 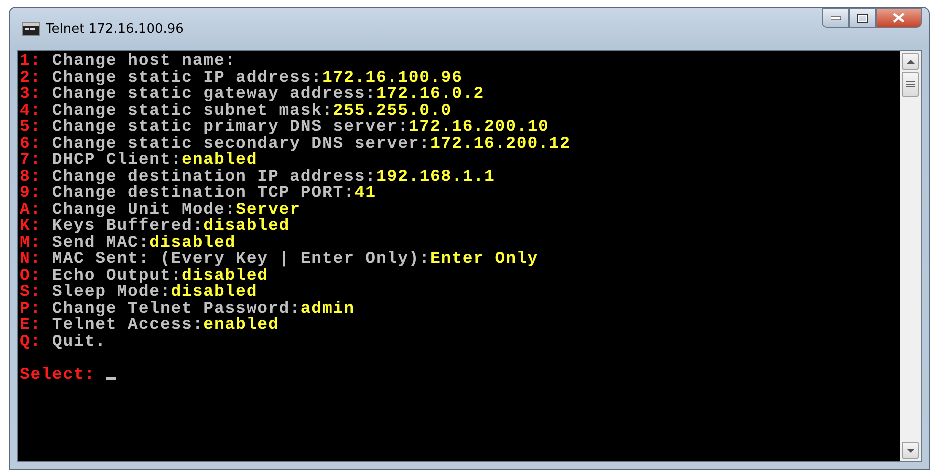 What do you see at coordinates (365, 192) in the screenshot?
I see `setting-value: 41` at bounding box center [365, 192].